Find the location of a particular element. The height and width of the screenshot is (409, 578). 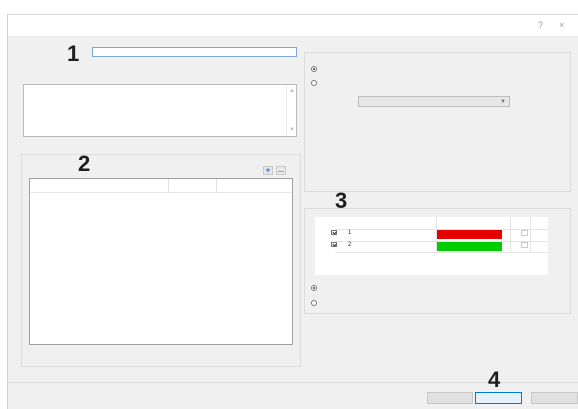

close-icon: × is located at coordinates (561, 25).